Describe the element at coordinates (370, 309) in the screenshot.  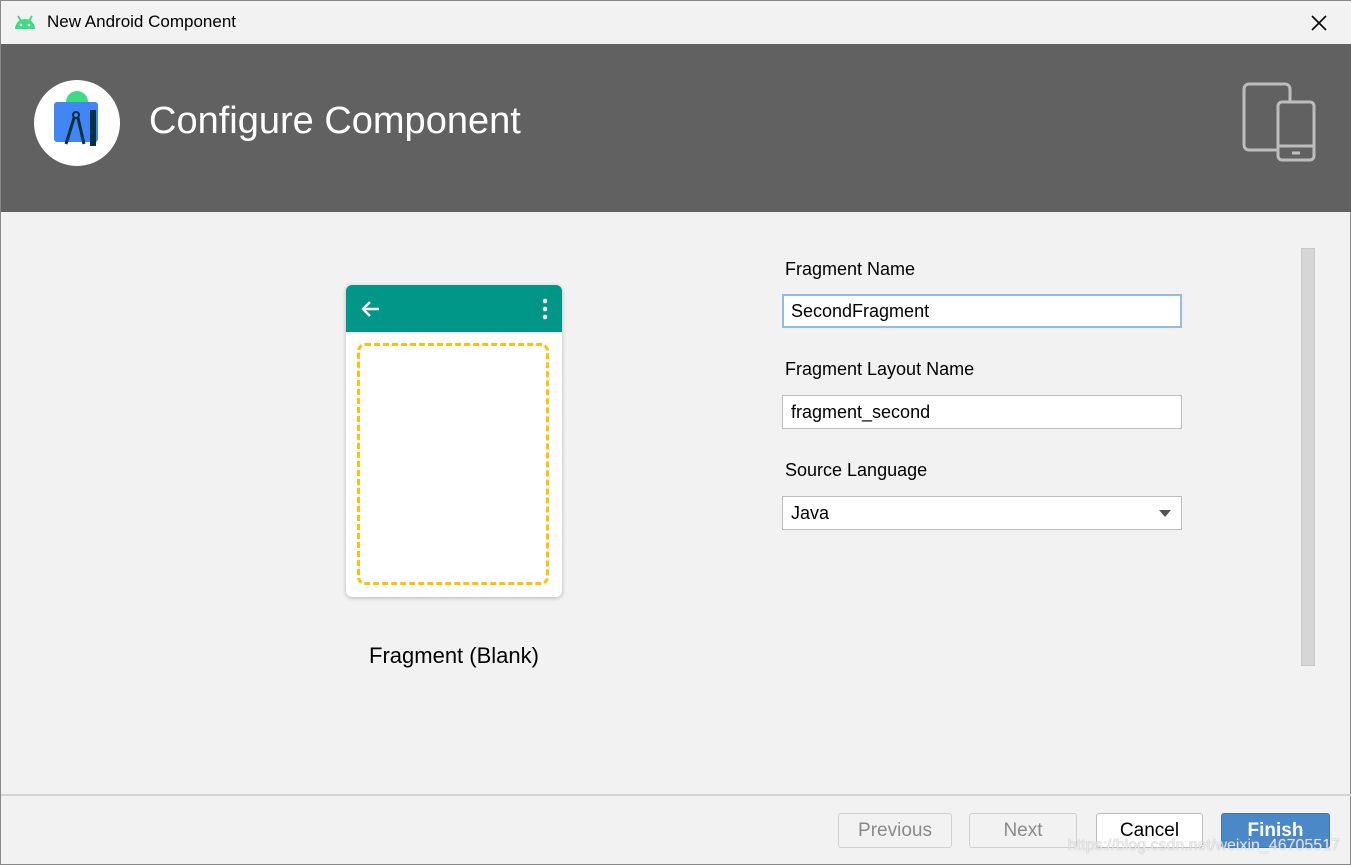
I see `back-arrow-icon` at that location.